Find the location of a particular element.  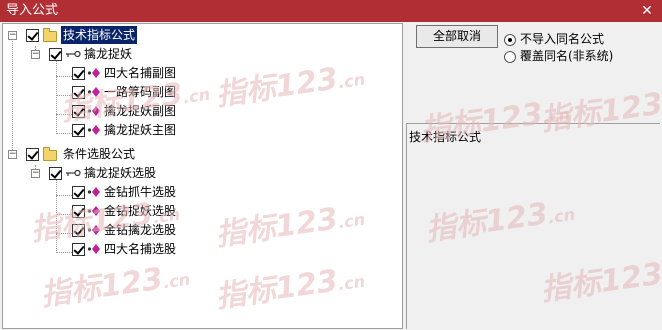

tree-leaf: 四大名捕选股 is located at coordinates (153, 249).